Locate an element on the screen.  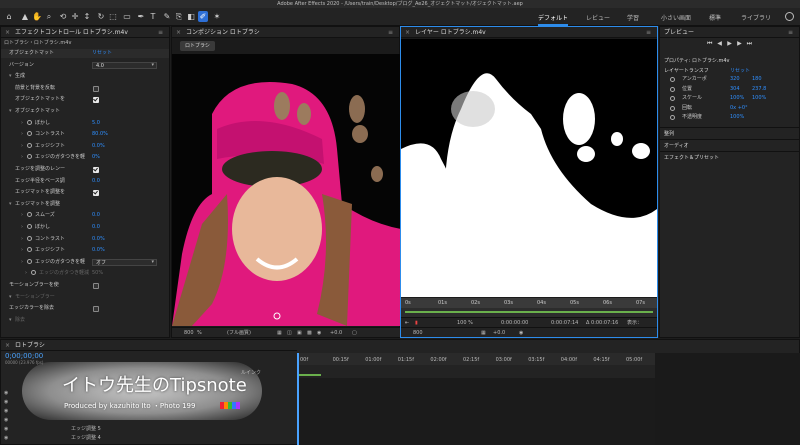
timeline-tab: ロトブラシ is located at coordinates (30, 345).